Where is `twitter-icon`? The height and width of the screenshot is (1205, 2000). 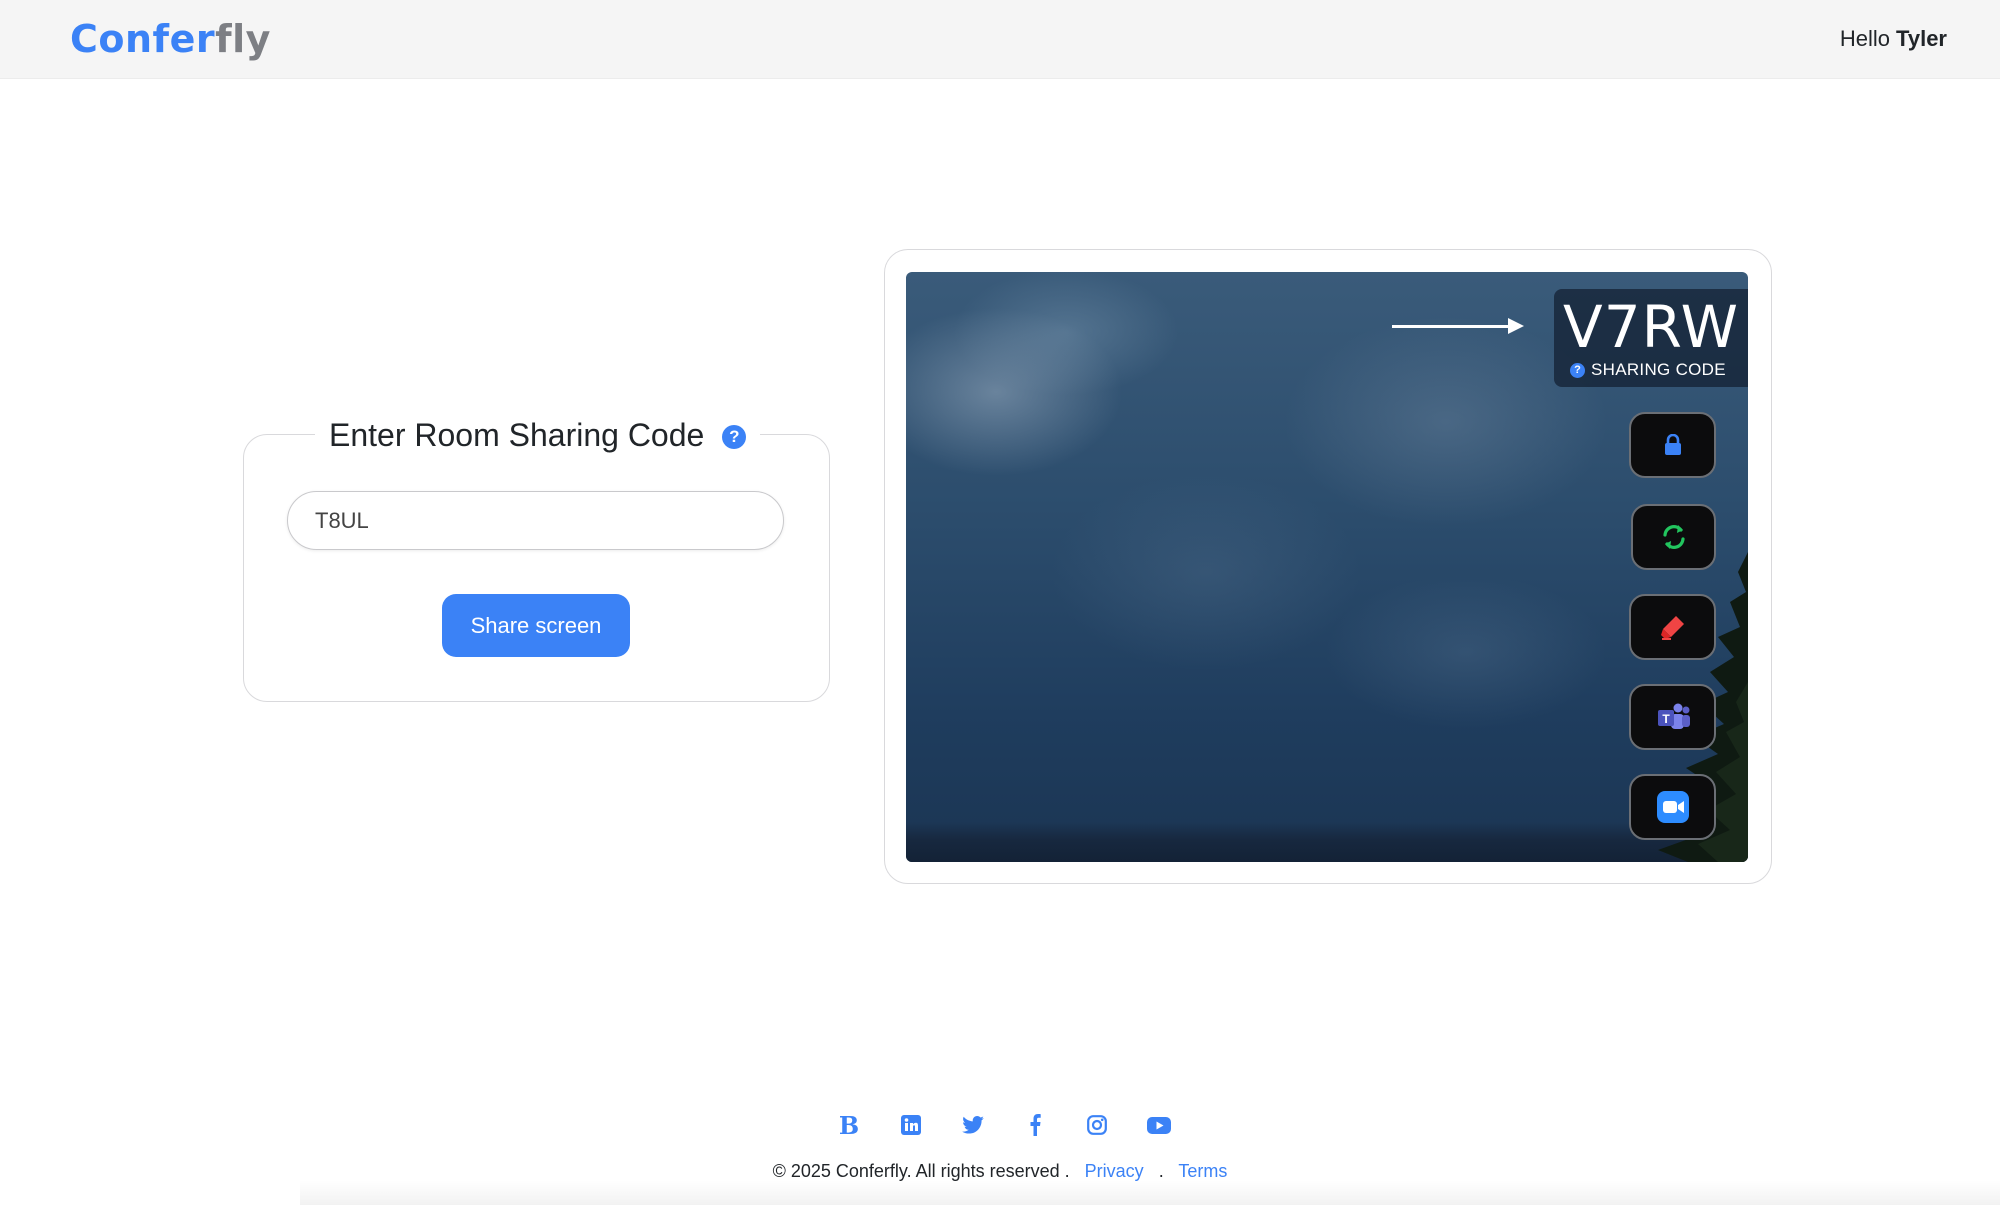 twitter-icon is located at coordinates (973, 1125).